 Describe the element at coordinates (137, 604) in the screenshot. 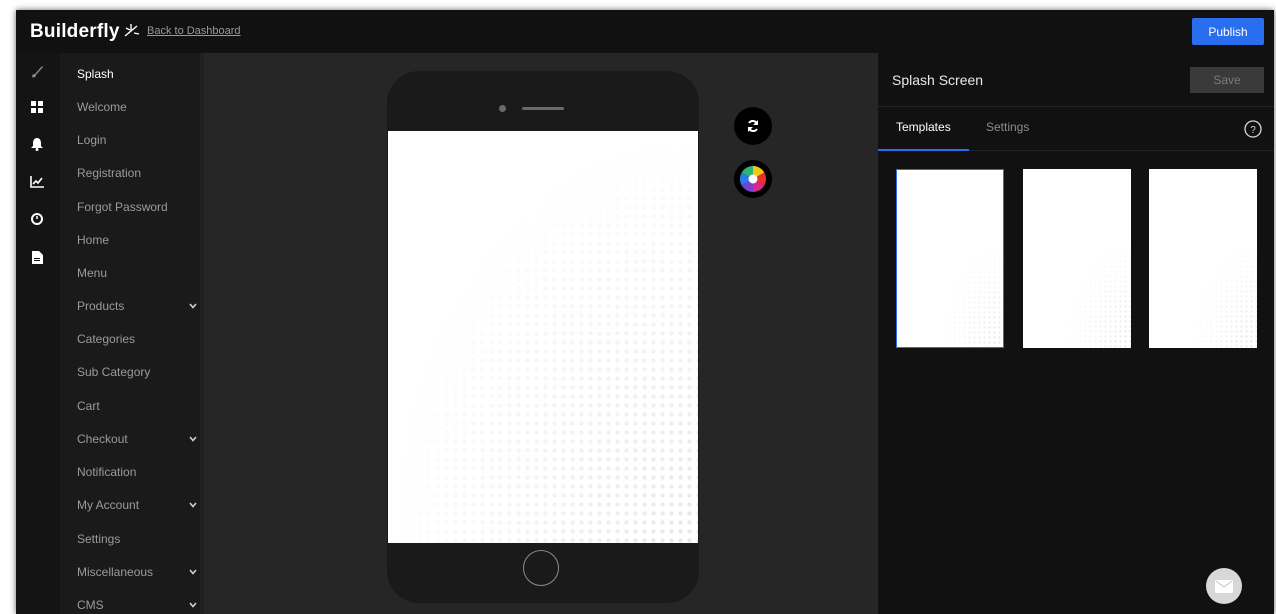

I see `nav-item-cms: CMS` at that location.